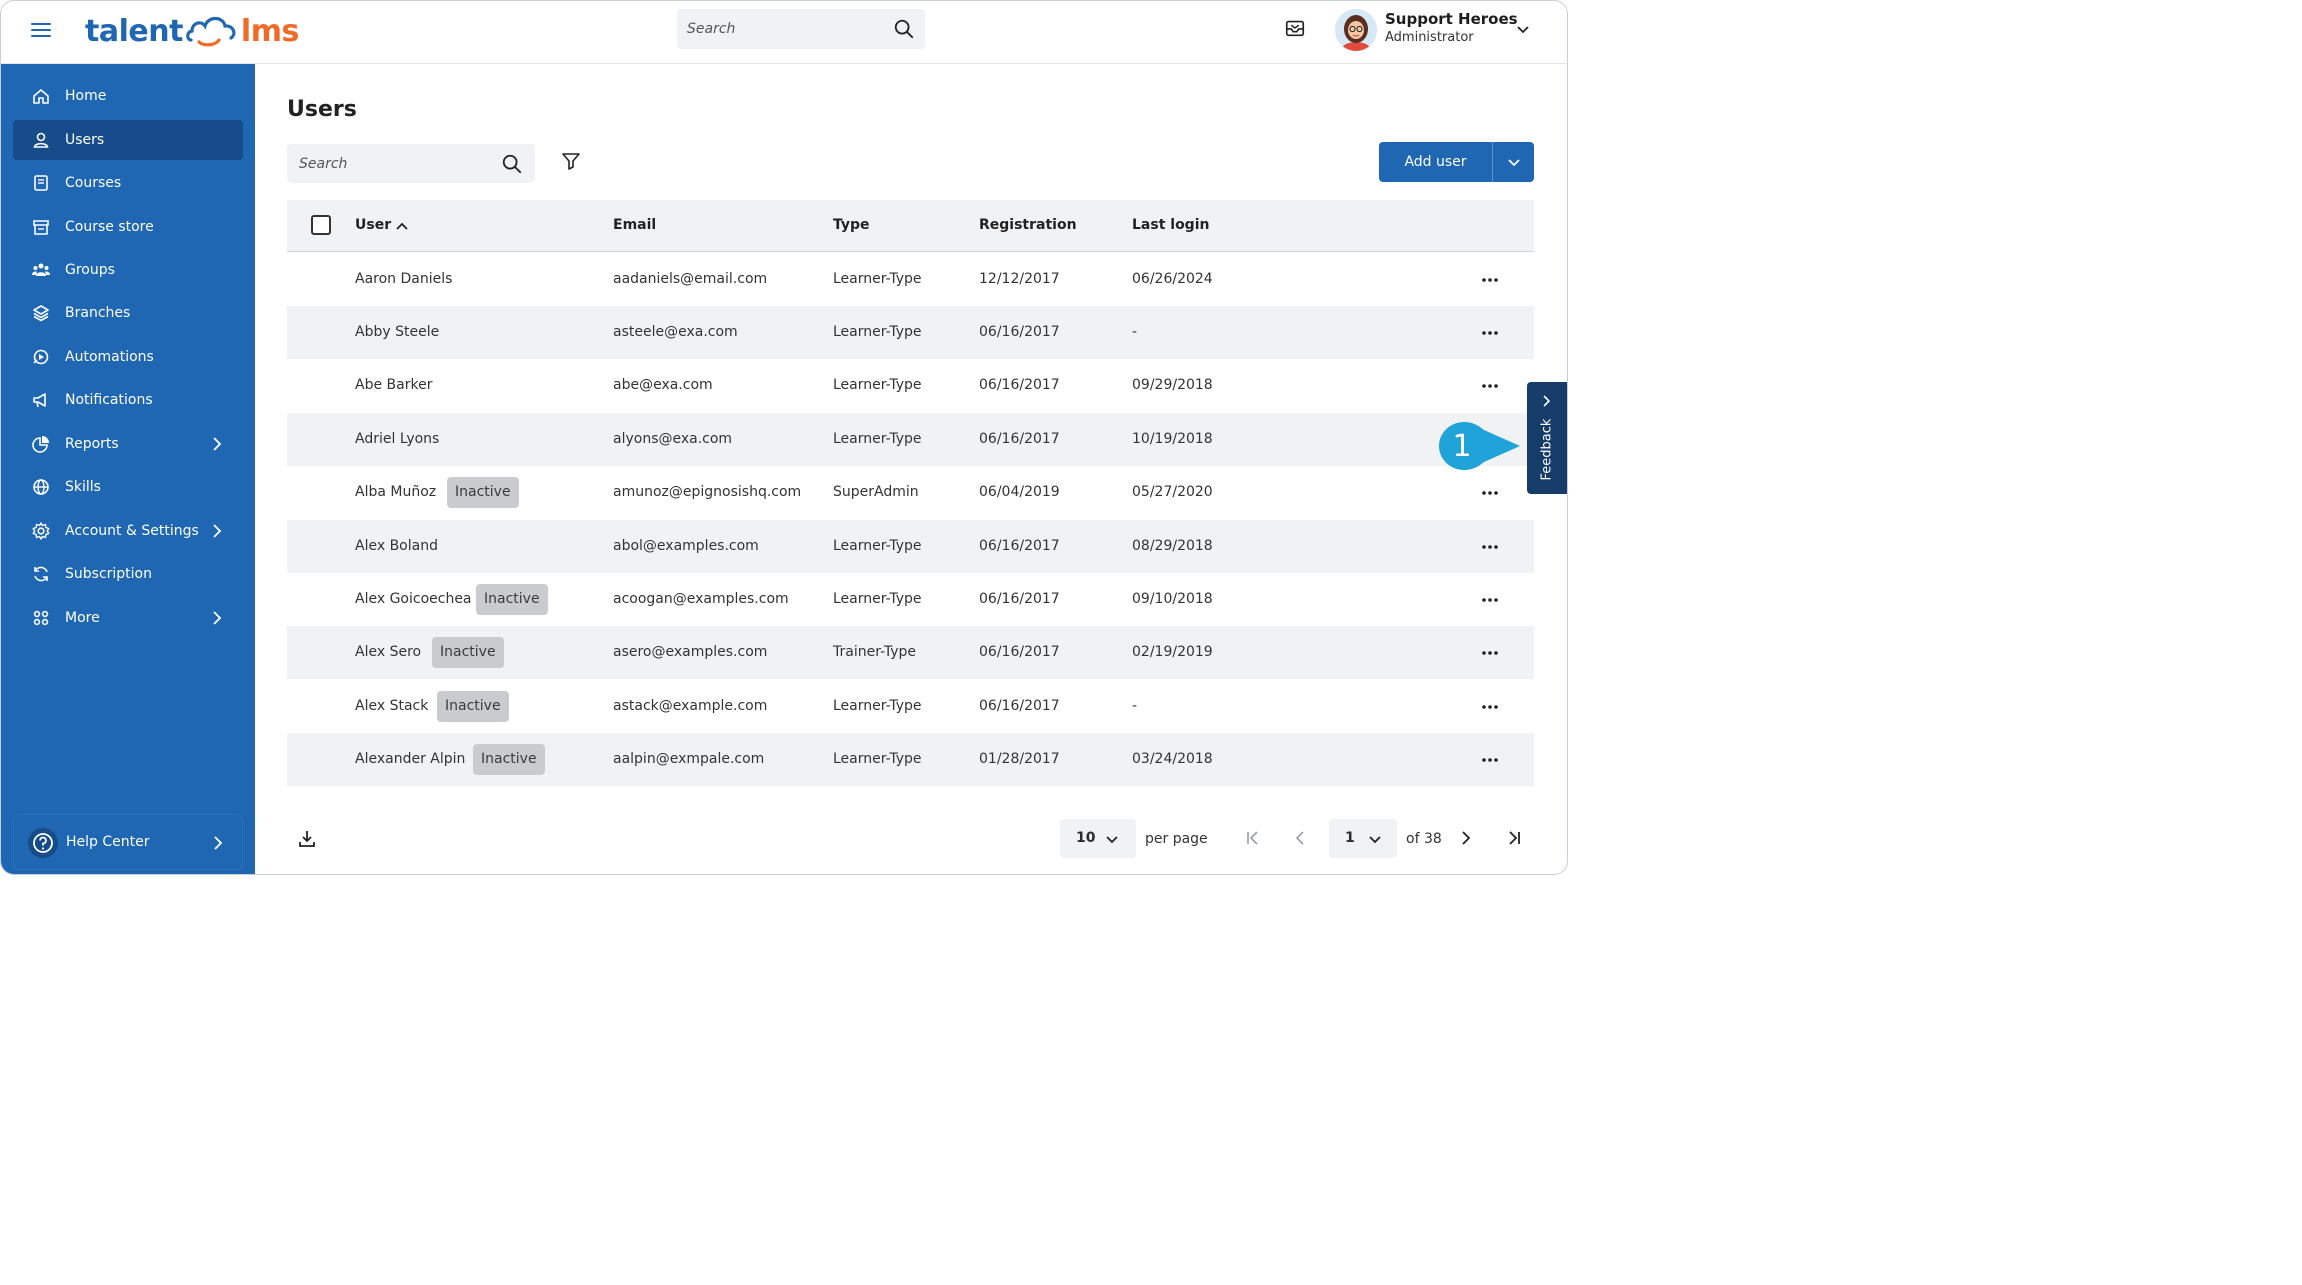 The width and height of the screenshot is (2302, 1285). I want to click on group-icon, so click(41, 269).